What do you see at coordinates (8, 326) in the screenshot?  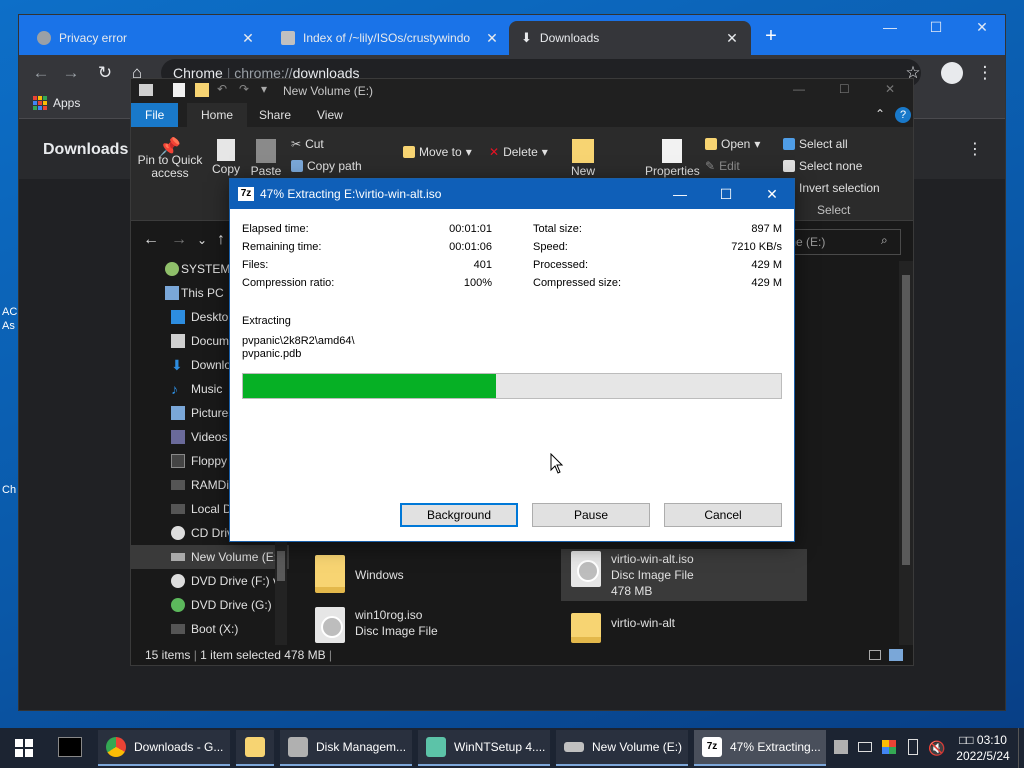 I see `desktop-icon-label: As` at bounding box center [8, 326].